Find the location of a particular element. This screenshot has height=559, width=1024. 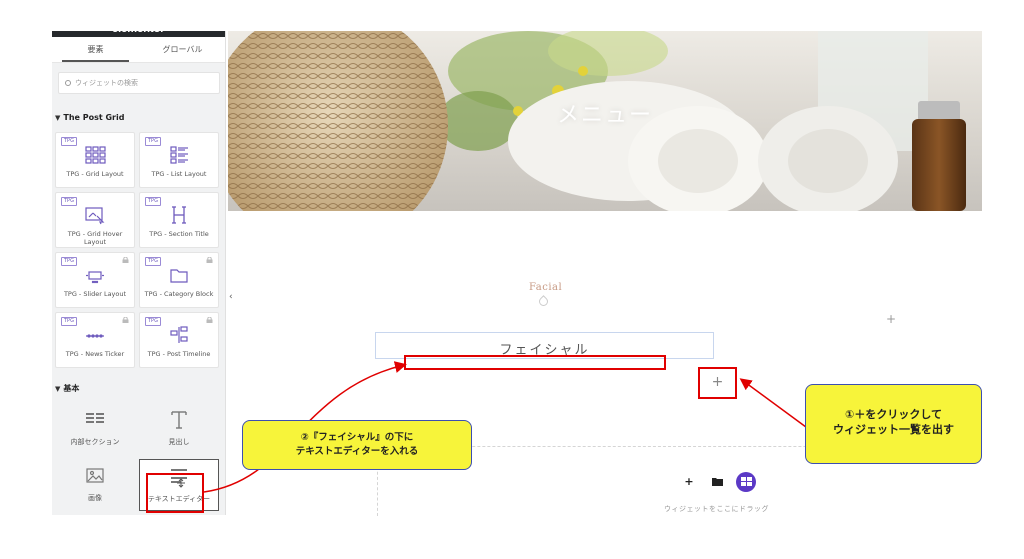

callout-step2-line1: ②『フェイシャル』の下に is located at coordinates (357, 437).